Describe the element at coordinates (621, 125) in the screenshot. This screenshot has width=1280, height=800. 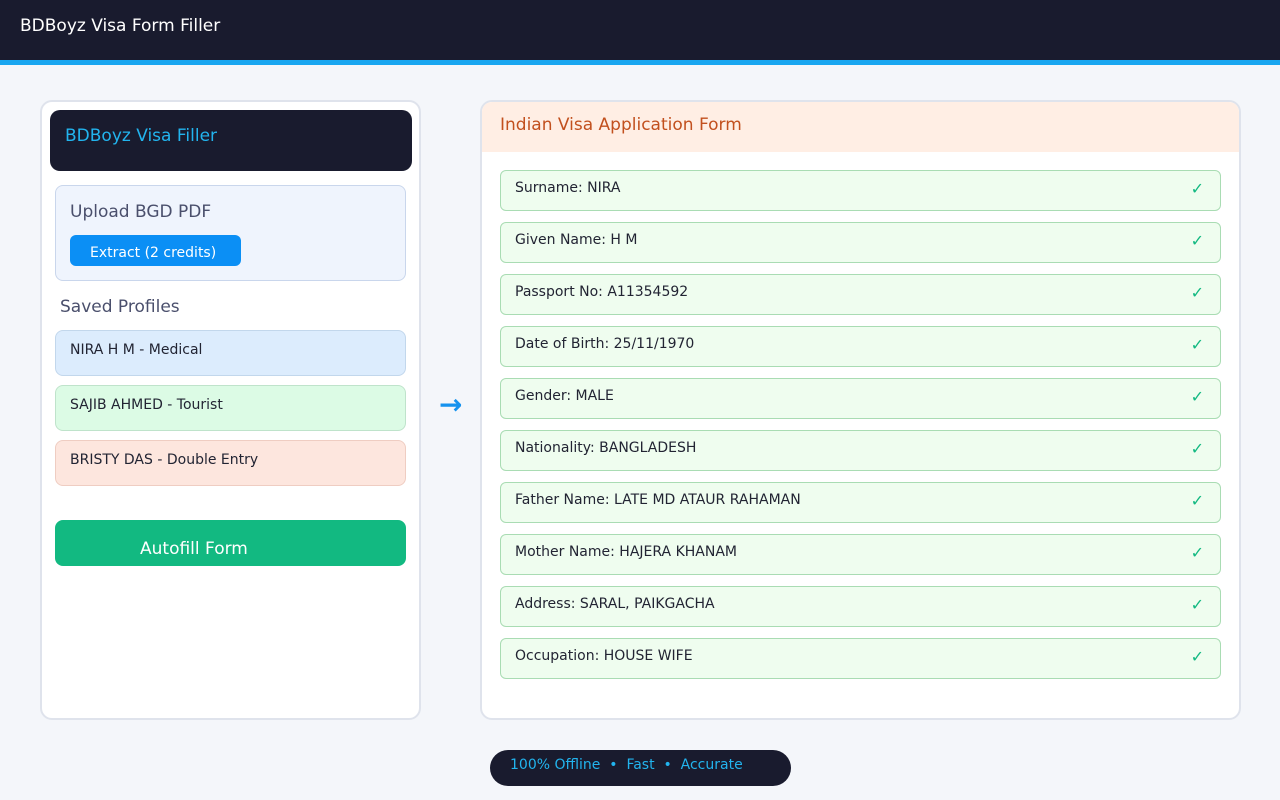
I see `form-title: Indian Visa Application Form` at that location.